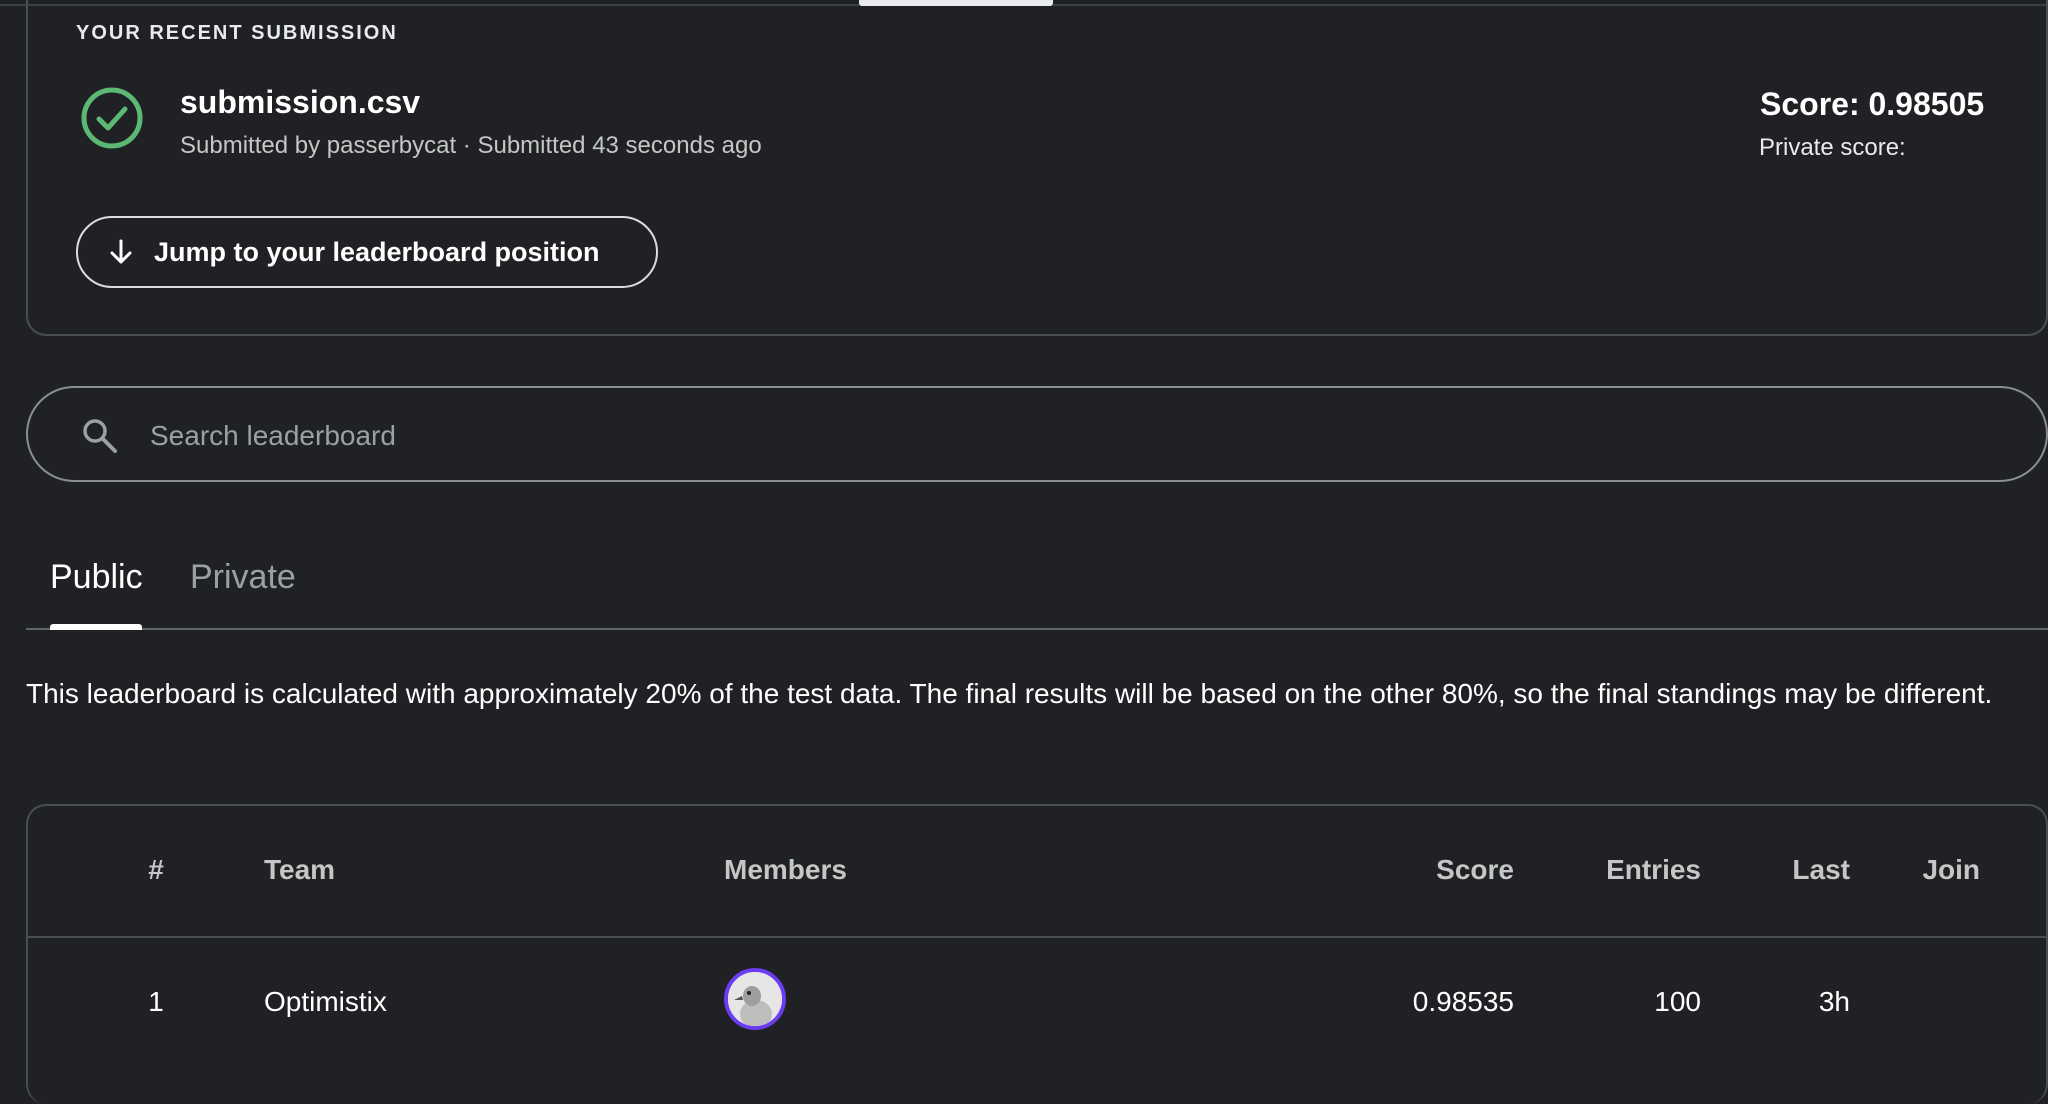 The image size is (2048, 1104). What do you see at coordinates (1037, 872) in the screenshot?
I see `table-header: # Team Members Score Entries Last Join` at bounding box center [1037, 872].